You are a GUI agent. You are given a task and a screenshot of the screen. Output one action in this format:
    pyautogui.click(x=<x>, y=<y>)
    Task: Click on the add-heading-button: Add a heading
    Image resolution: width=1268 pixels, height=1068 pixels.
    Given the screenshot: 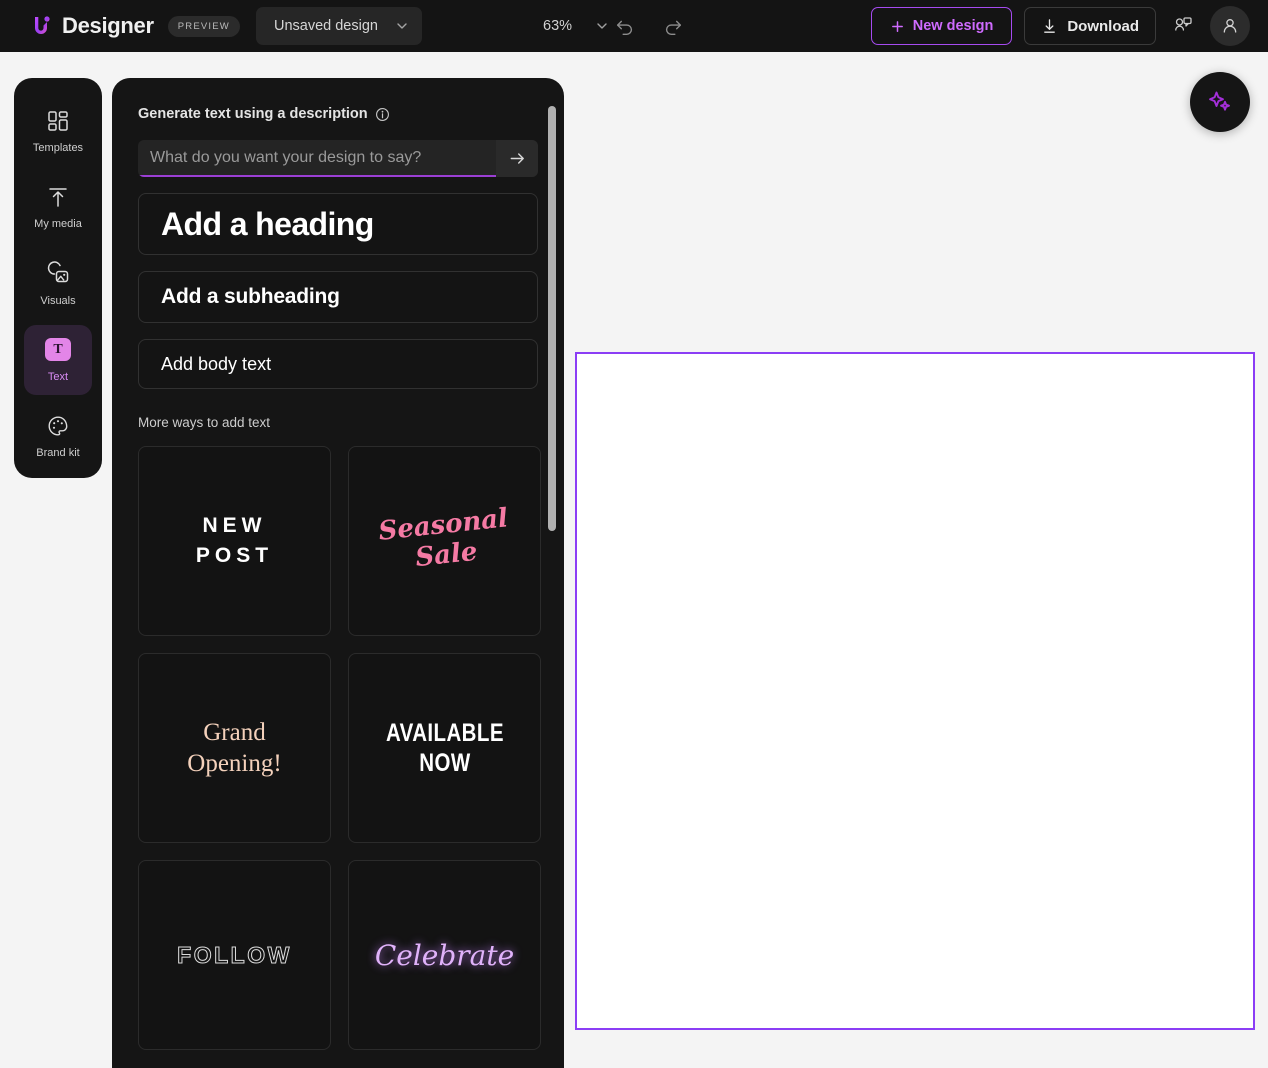 What is the action you would take?
    pyautogui.click(x=338, y=224)
    